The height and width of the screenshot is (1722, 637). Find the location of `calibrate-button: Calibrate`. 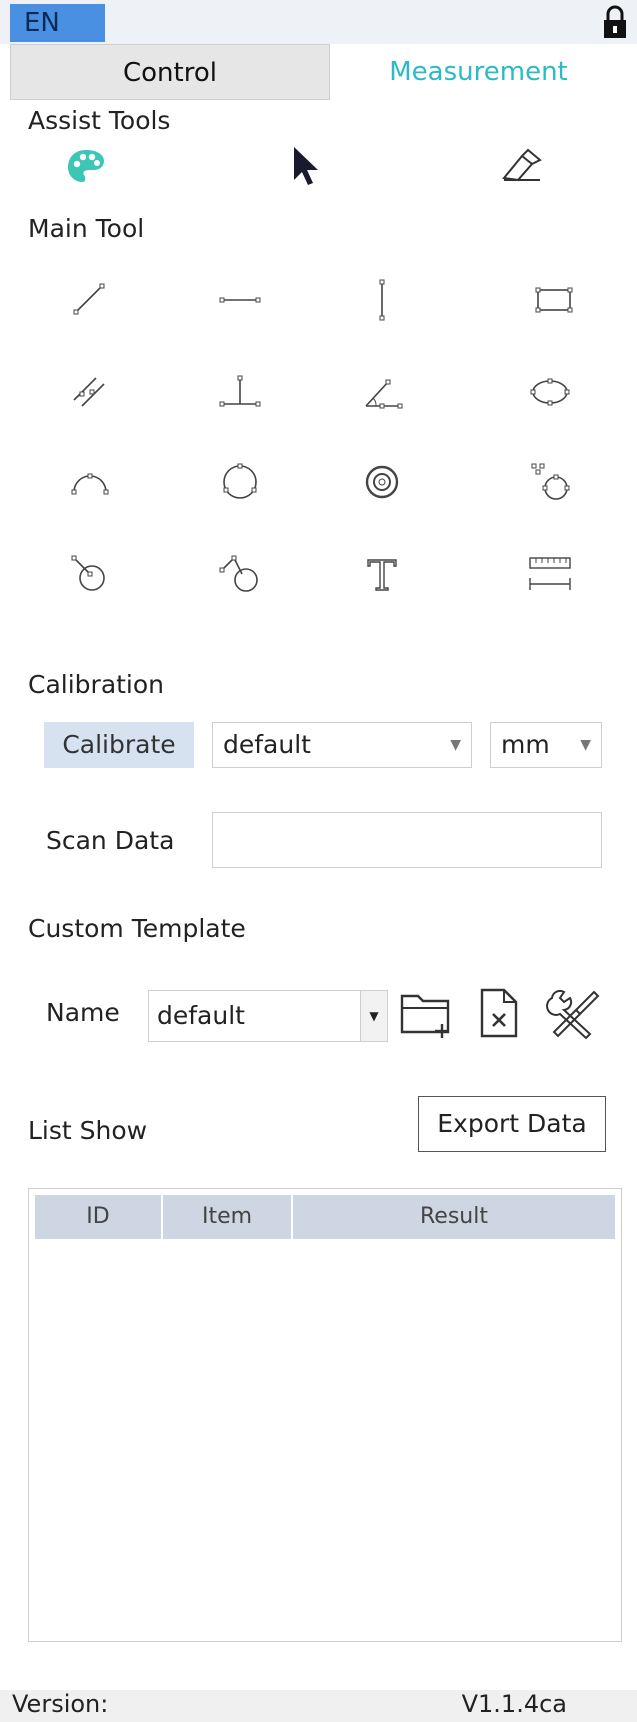

calibrate-button: Calibrate is located at coordinates (119, 745).